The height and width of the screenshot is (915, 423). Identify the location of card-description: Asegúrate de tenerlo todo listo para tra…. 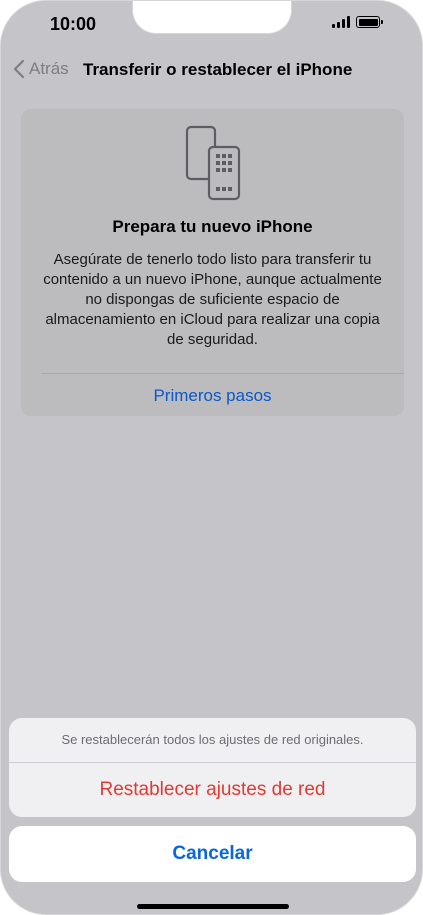
(212, 299).